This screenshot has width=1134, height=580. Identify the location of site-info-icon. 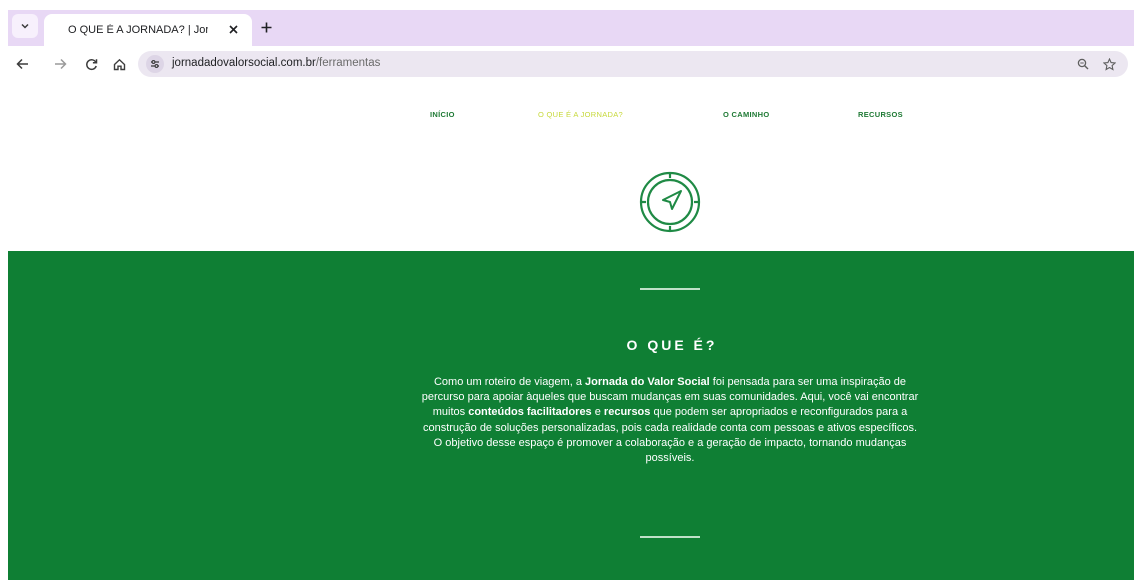
(155, 64).